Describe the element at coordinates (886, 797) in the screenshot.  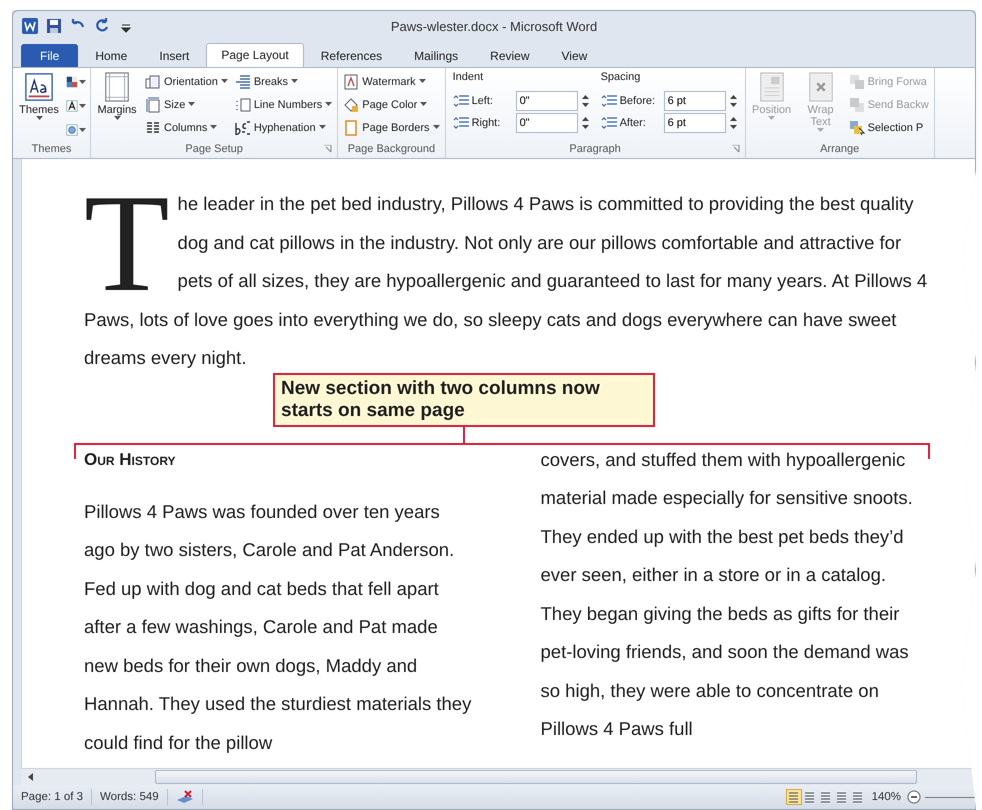
I see `zoom-level: 140%` at that location.